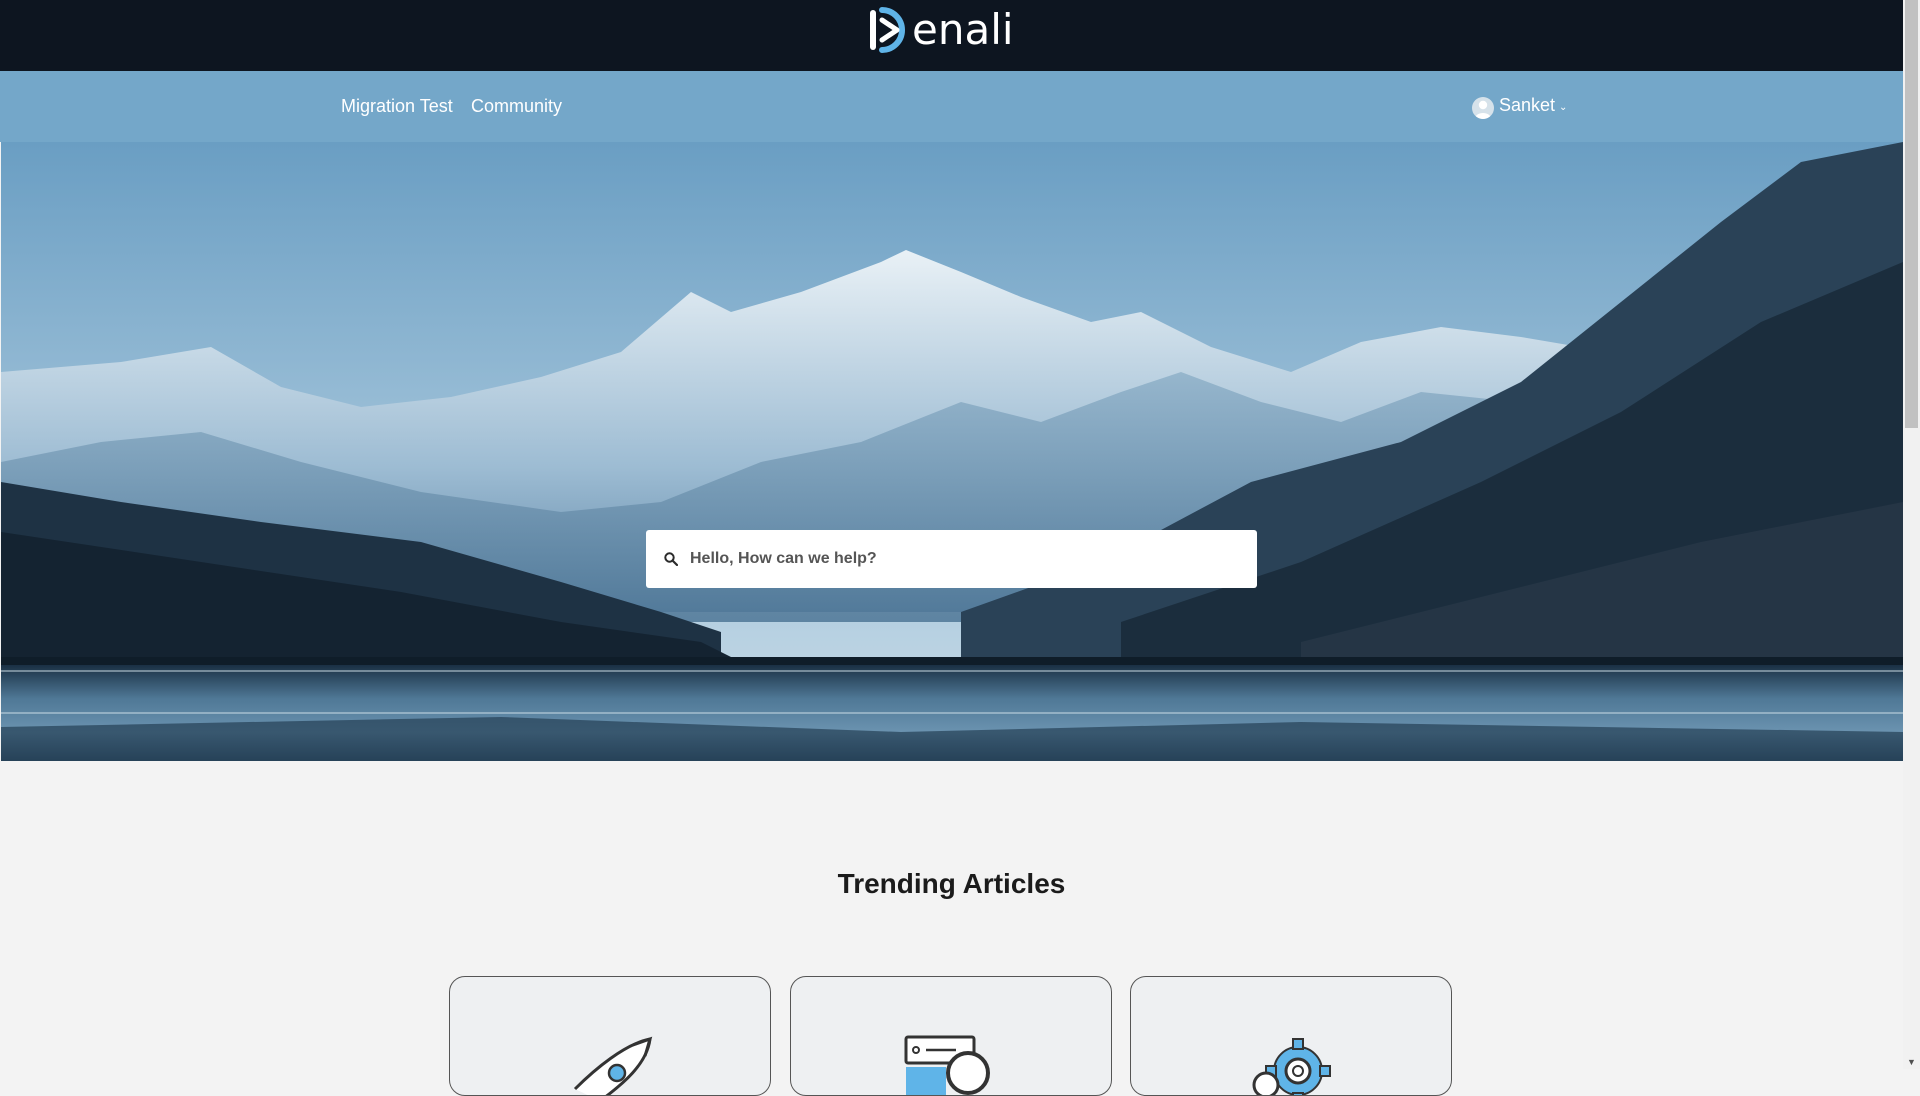 This screenshot has width=1920, height=1096. I want to click on rocket-icon, so click(610, 1062).